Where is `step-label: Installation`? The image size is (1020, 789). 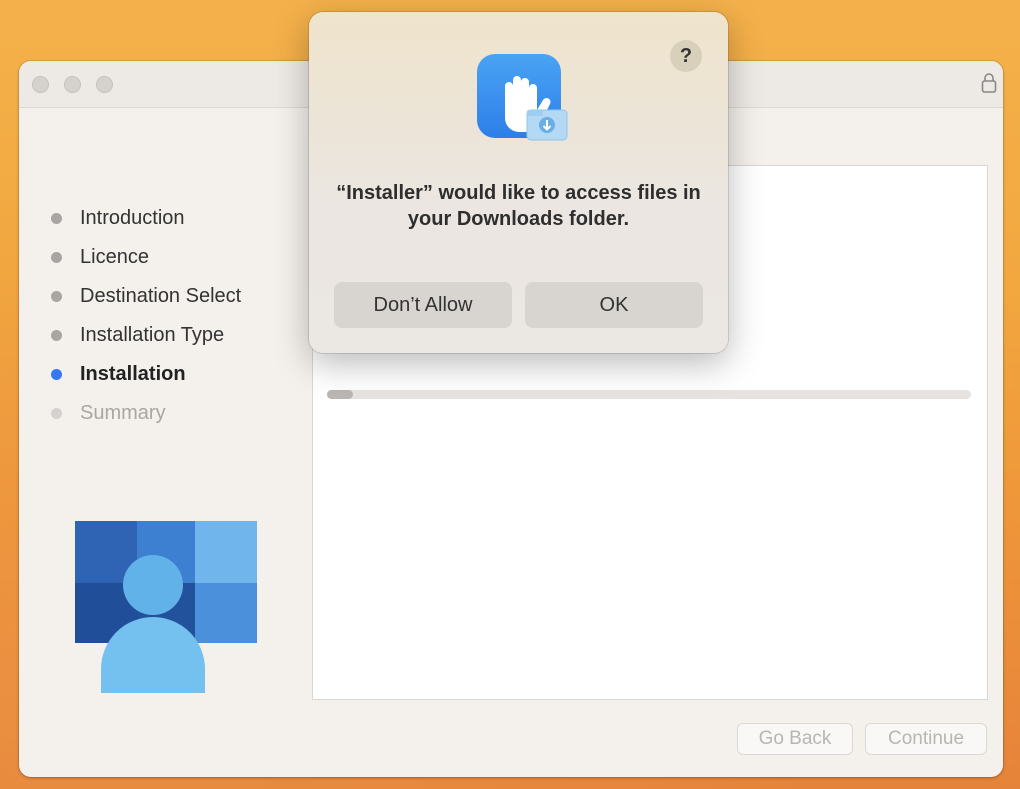
step-label: Installation is located at coordinates (133, 374).